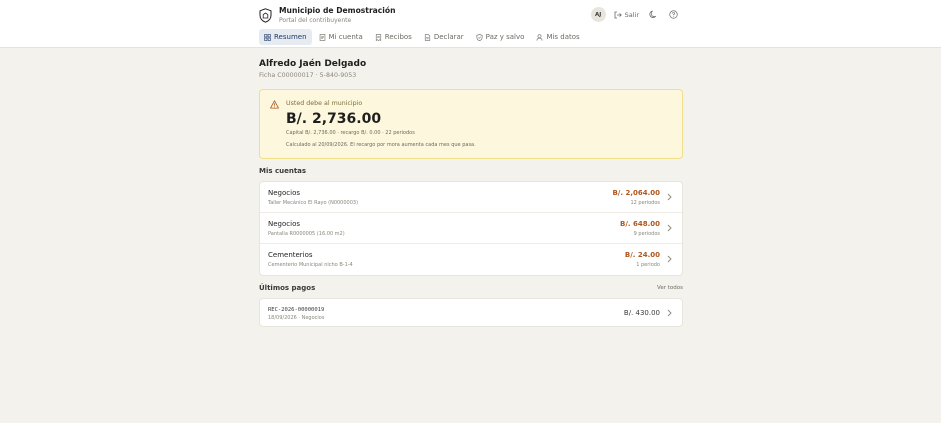 This screenshot has height=423, width=941. I want to click on app-subtitle: Portal del contribuyente, so click(315, 20).